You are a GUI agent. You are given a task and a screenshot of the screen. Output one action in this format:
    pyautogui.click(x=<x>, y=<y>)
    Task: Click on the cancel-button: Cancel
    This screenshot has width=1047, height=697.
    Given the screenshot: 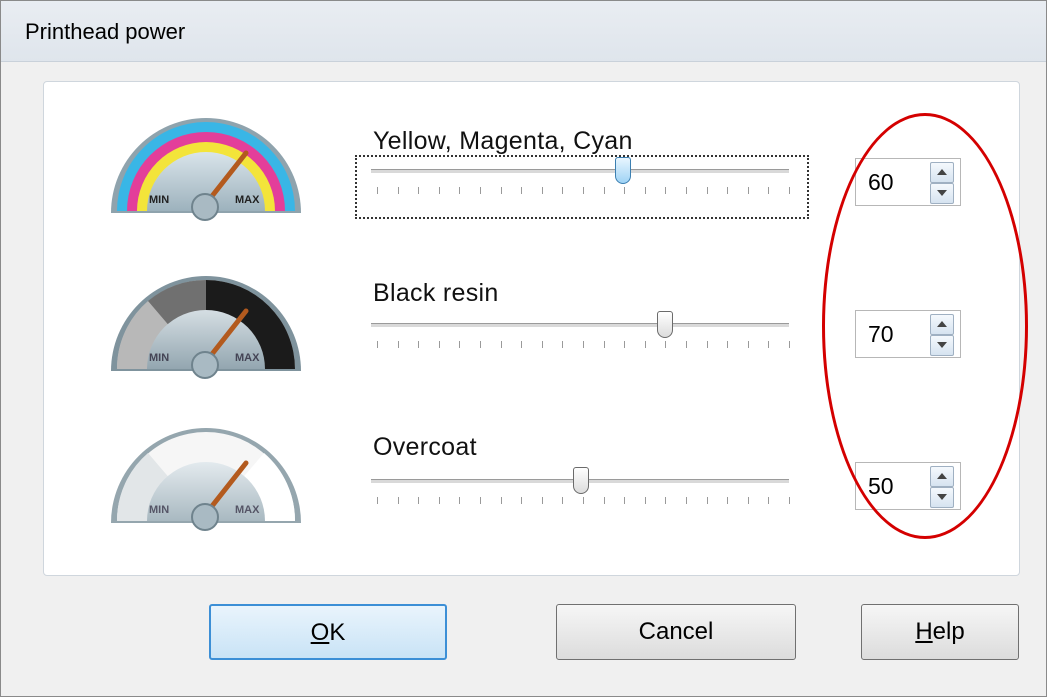 What is the action you would take?
    pyautogui.click(x=676, y=632)
    